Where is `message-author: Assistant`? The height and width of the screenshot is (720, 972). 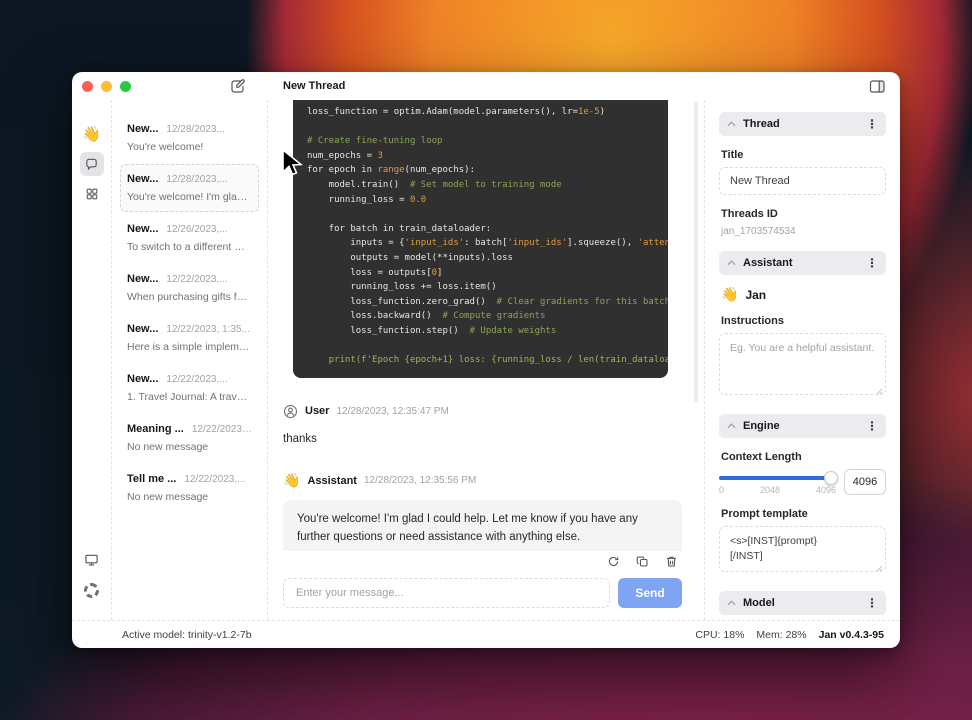 message-author: Assistant is located at coordinates (332, 480).